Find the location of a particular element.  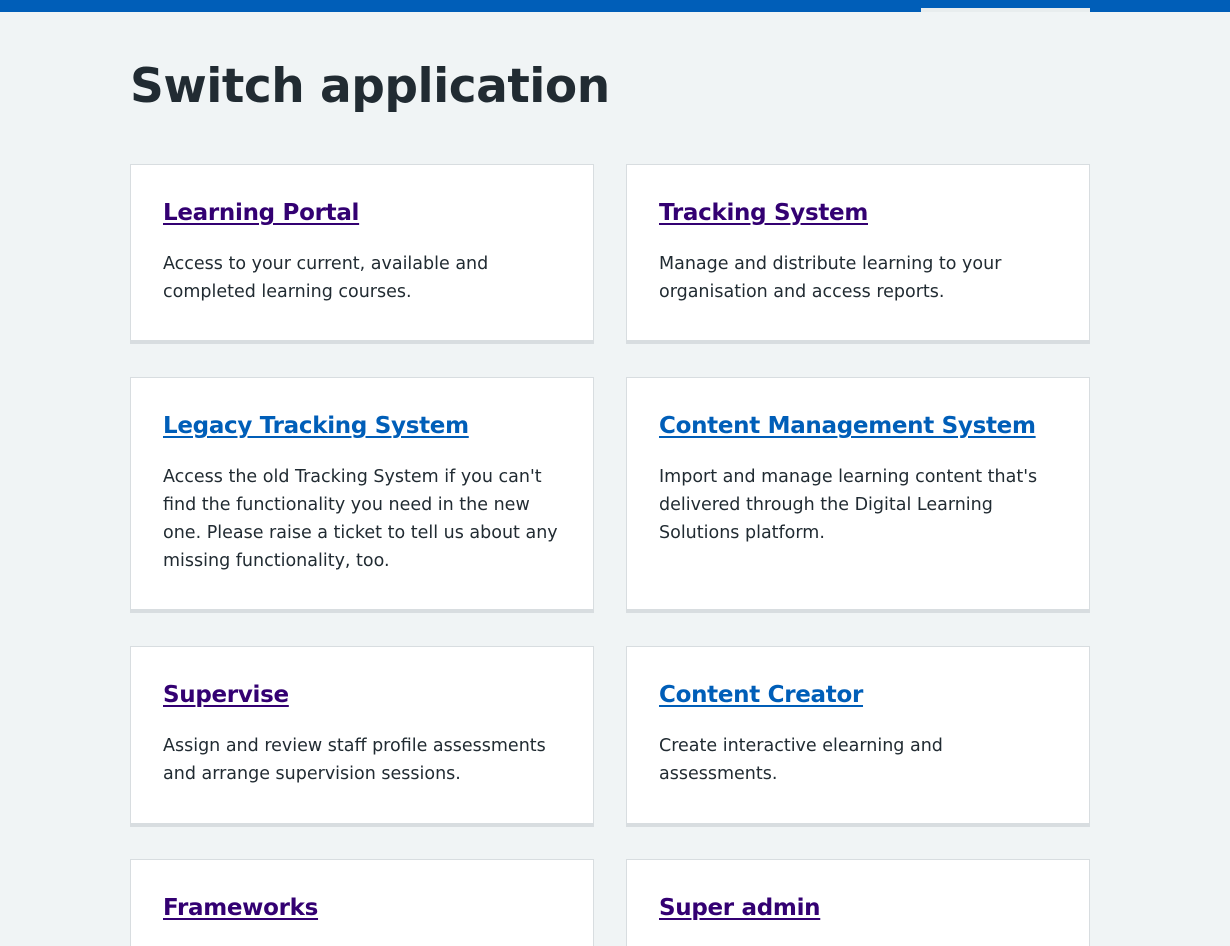

super-admin-link: Super admin is located at coordinates (740, 908).